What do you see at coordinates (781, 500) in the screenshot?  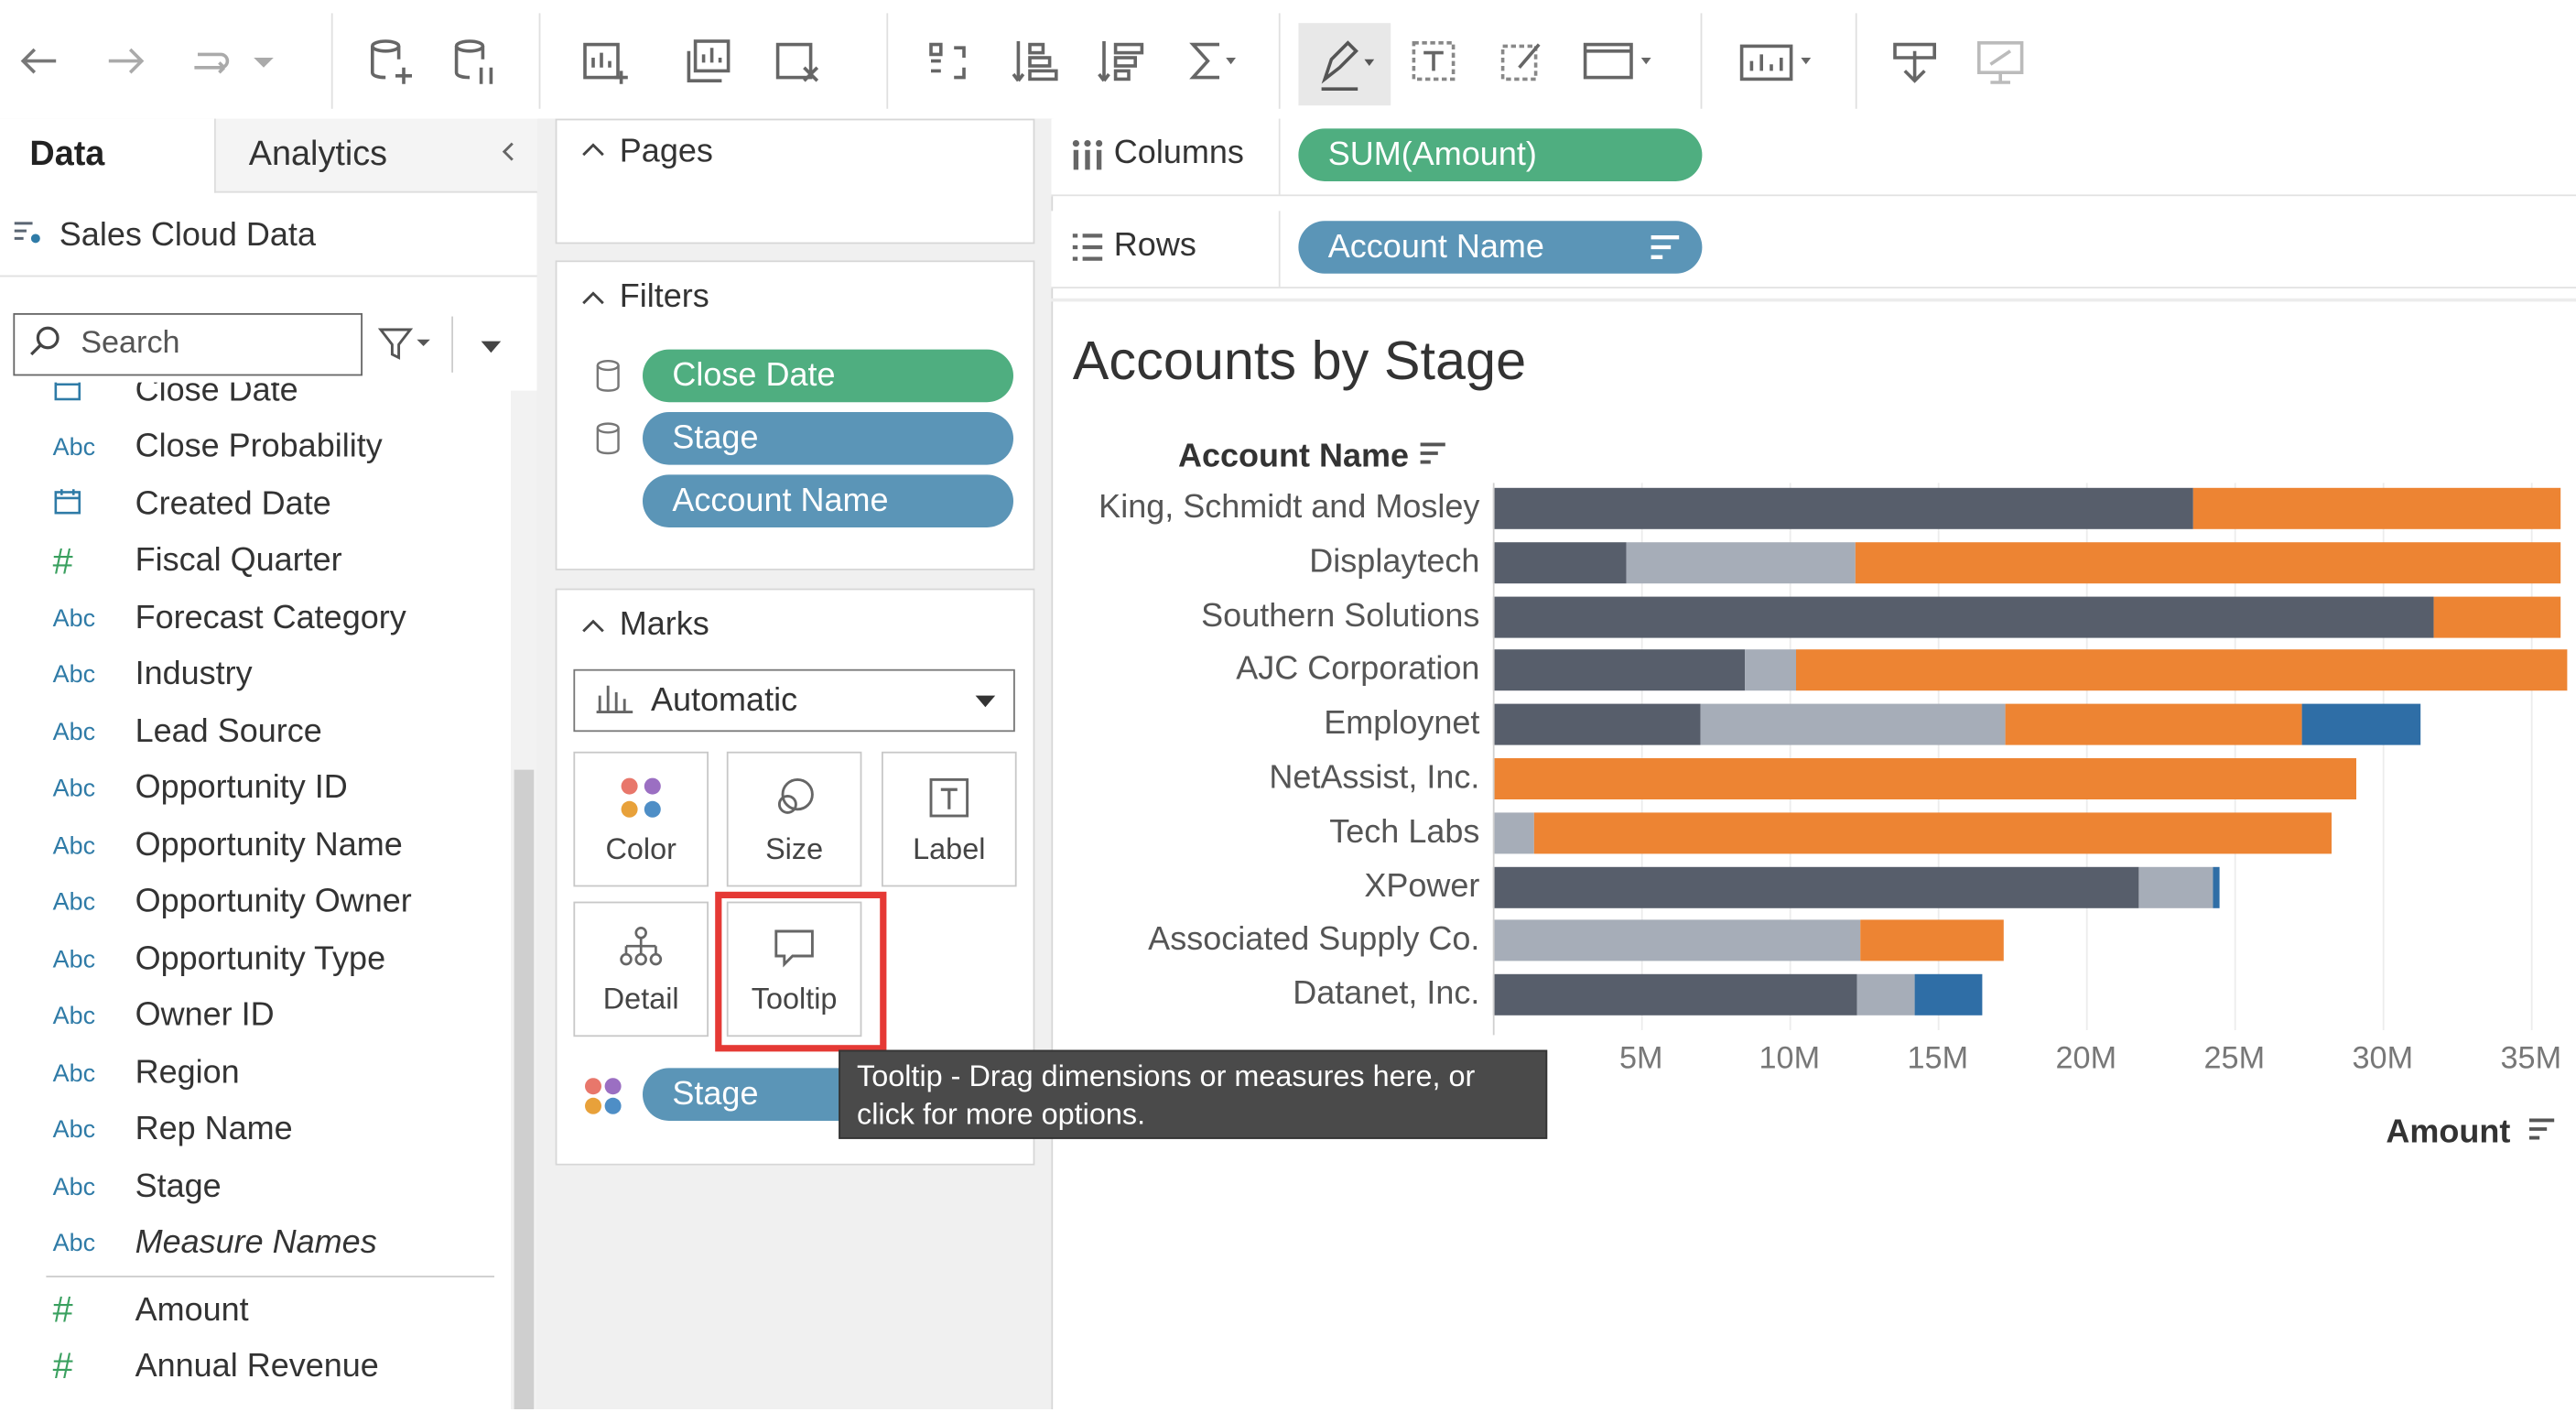 I see `filter-pill-label: Account Name` at bounding box center [781, 500].